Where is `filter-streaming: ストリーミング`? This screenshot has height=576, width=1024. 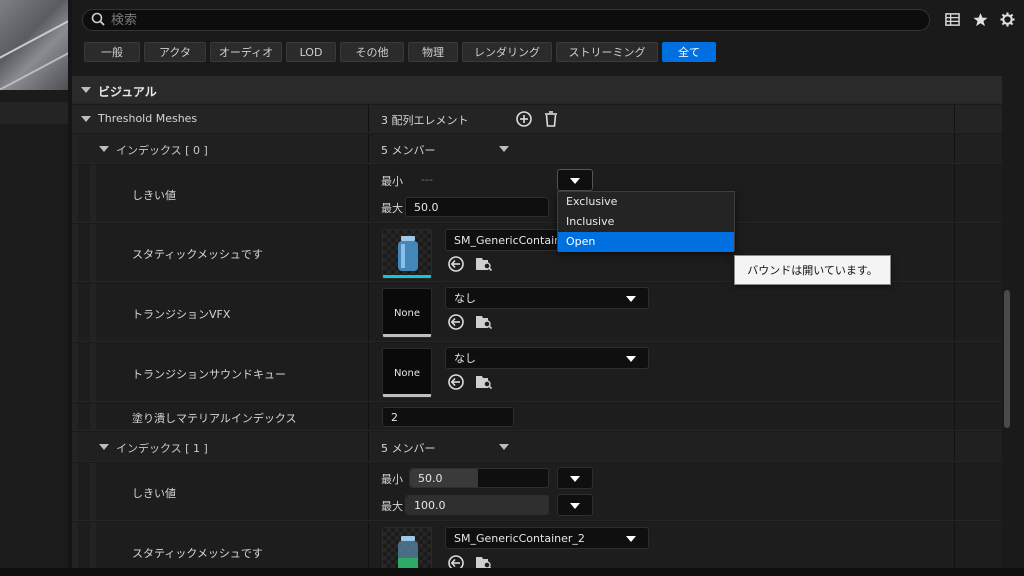
filter-streaming: ストリーミング is located at coordinates (607, 52).